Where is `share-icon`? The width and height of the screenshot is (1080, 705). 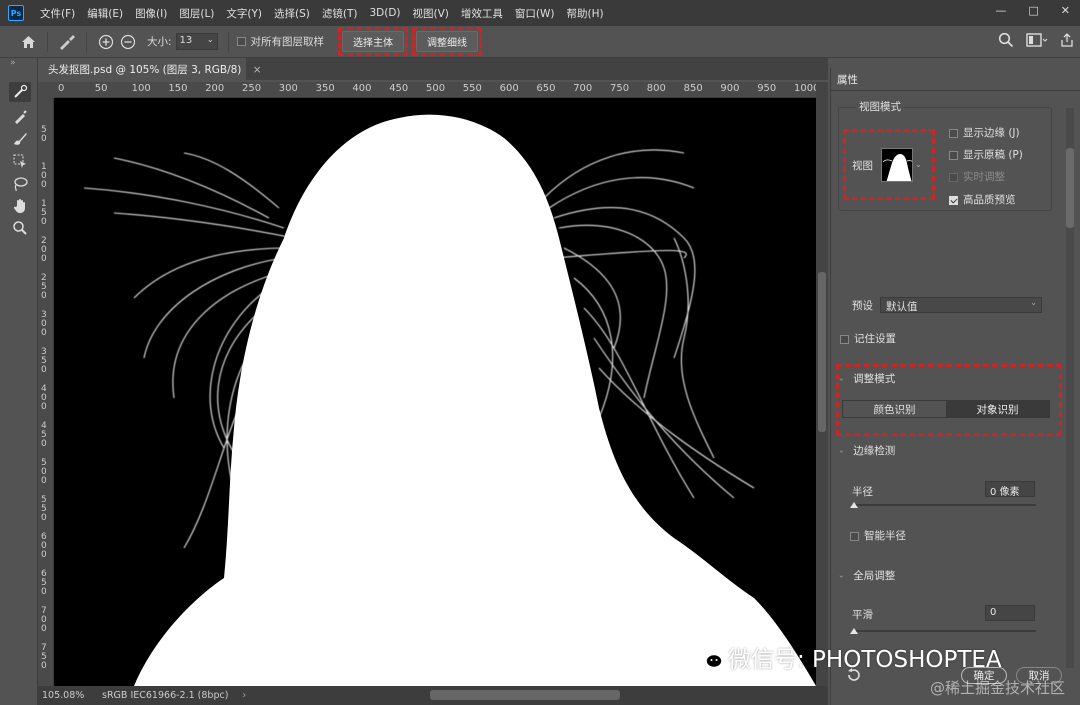 share-icon is located at coordinates (1067, 40).